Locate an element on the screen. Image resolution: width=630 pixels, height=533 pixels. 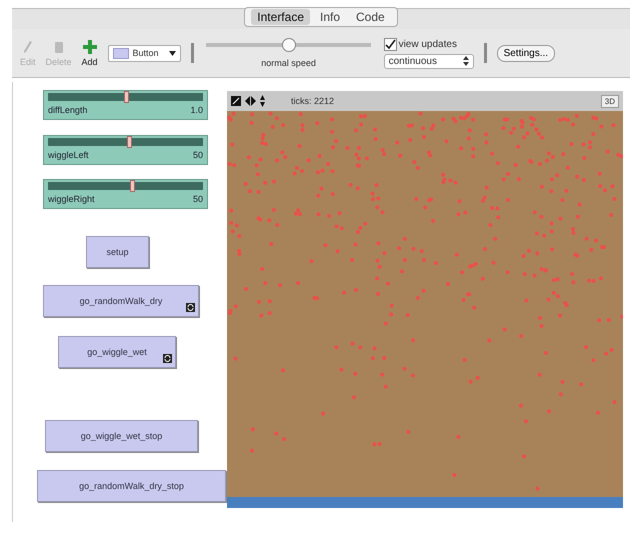
update-mode-select: continuous is located at coordinates (429, 61).